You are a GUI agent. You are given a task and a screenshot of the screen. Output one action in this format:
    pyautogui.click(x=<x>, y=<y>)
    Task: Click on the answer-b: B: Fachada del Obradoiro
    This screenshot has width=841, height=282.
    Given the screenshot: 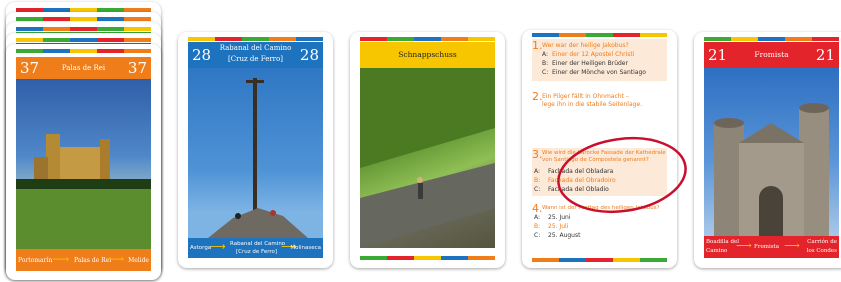 What is the action you would take?
    pyautogui.click(x=575, y=180)
    